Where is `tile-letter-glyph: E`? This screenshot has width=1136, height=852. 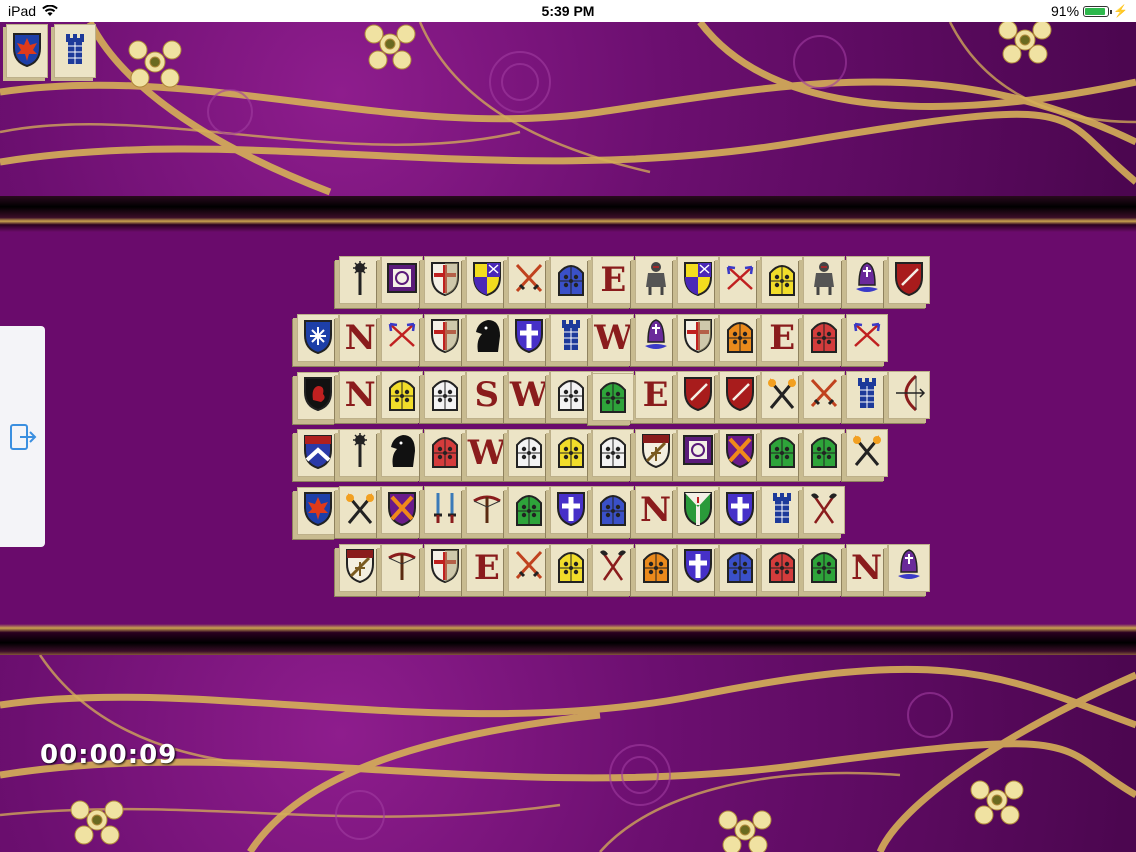
tile-letter-glyph: E is located at coordinates (613, 280).